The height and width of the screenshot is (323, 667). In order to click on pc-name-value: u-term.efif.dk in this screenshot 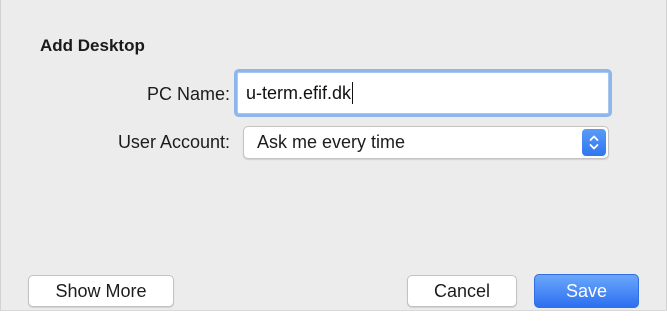, I will do `click(299, 92)`.